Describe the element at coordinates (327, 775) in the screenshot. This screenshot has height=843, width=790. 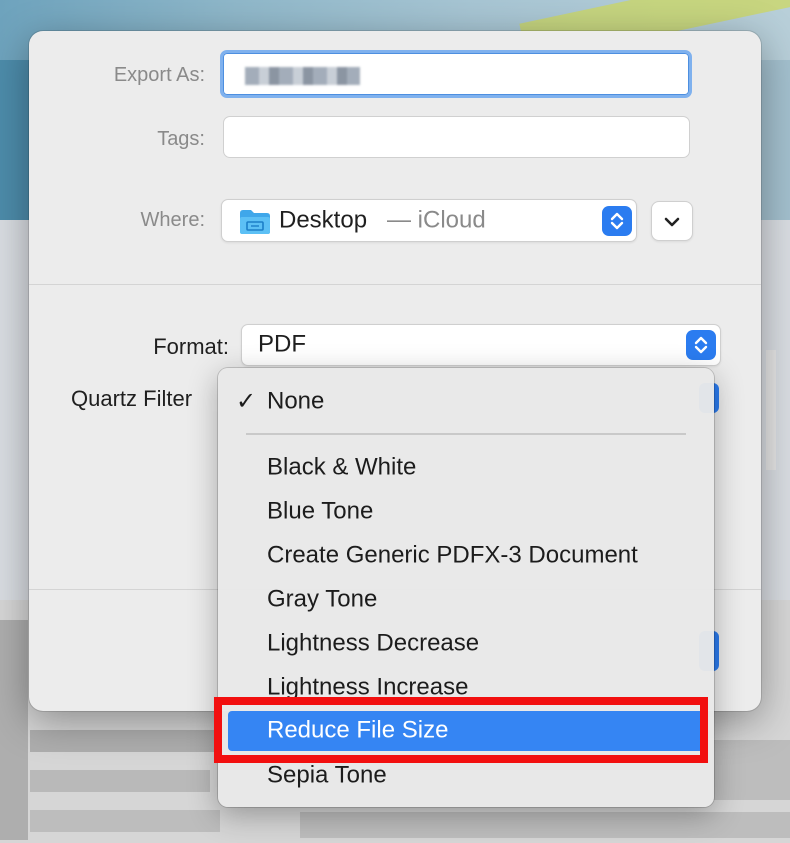
I see `menu-item-label: Sepia Tone` at that location.